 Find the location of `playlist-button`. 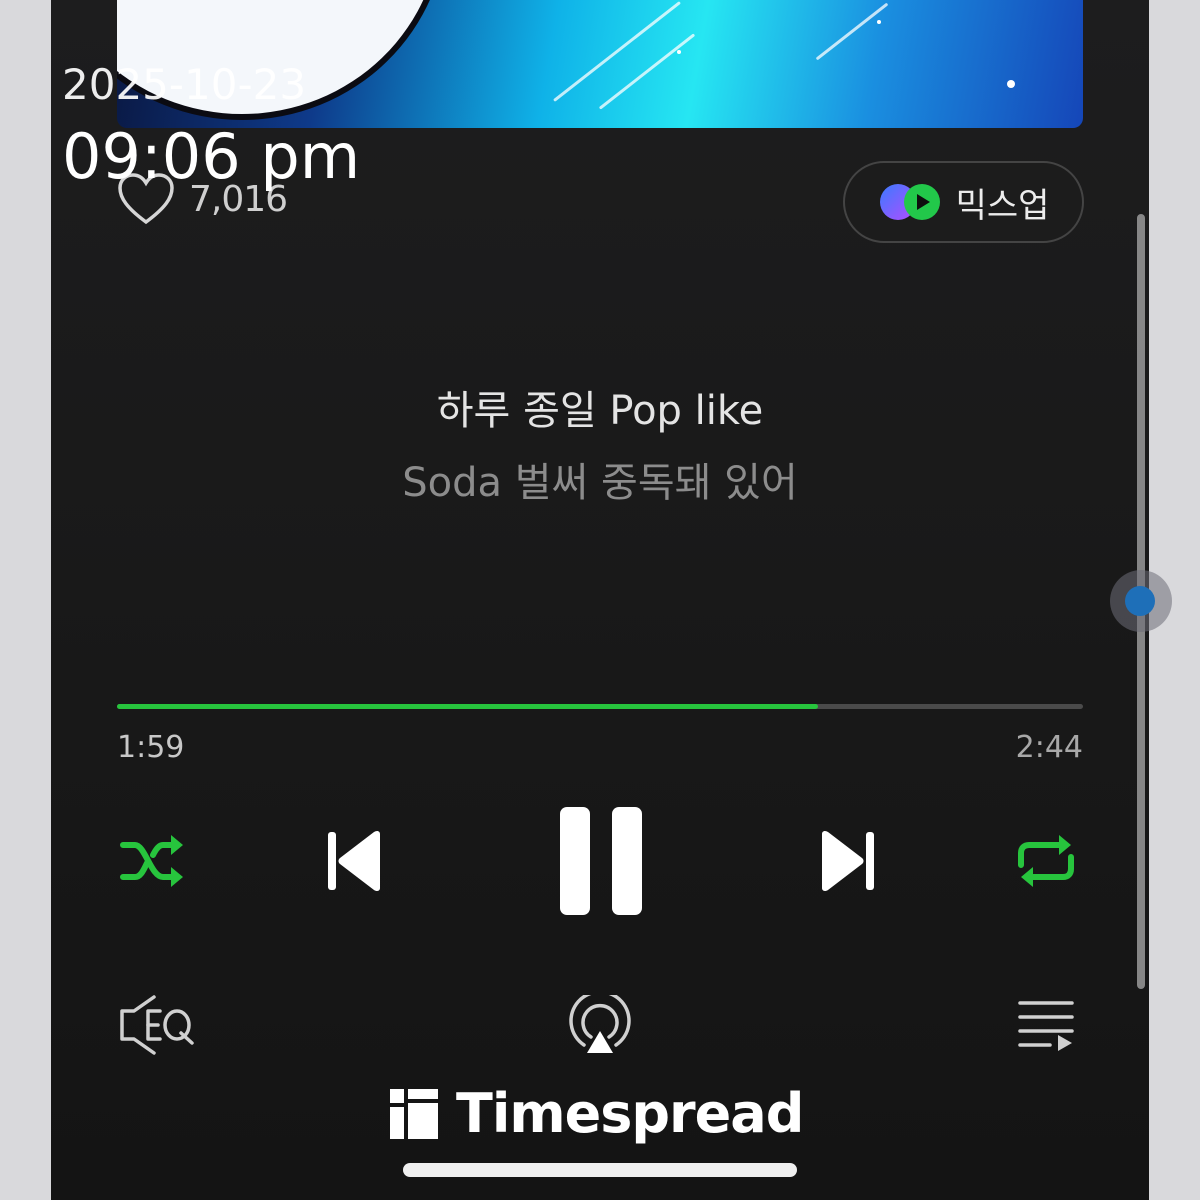

playlist-button is located at coordinates (1046, 1025).